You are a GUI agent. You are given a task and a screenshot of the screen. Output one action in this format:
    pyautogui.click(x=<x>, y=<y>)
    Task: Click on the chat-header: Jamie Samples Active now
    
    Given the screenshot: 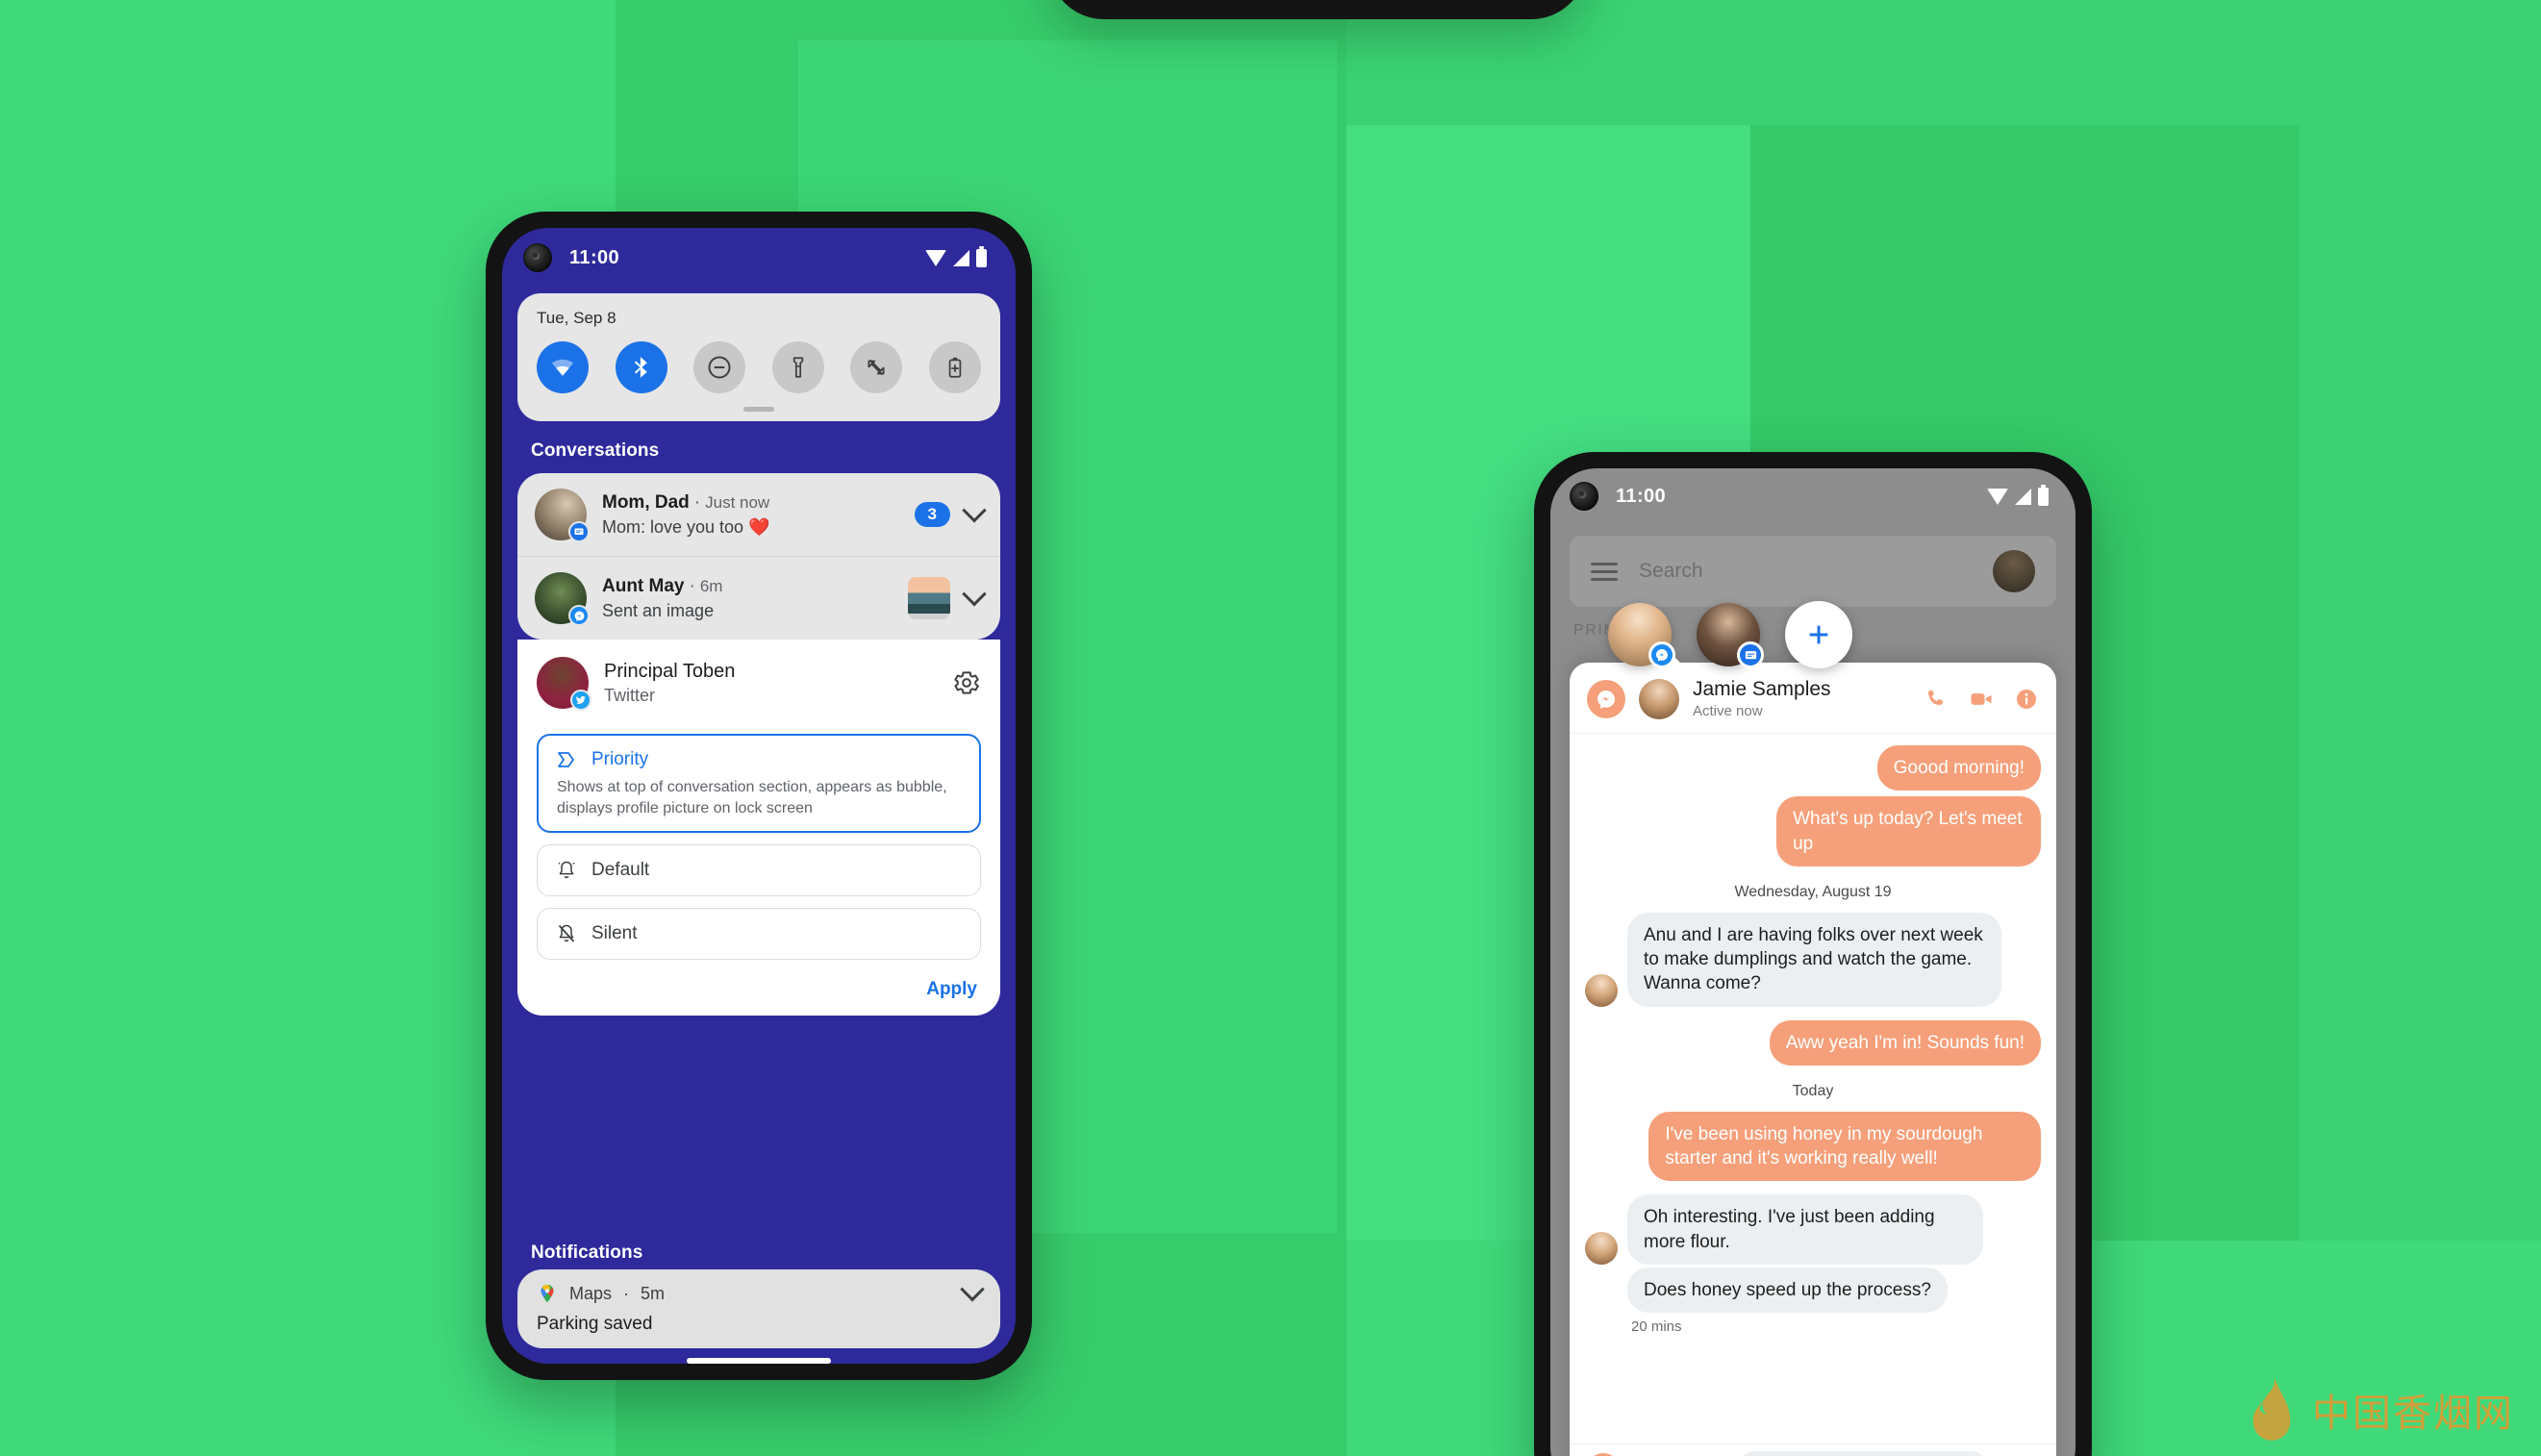 What is the action you would take?
    pyautogui.click(x=1813, y=698)
    